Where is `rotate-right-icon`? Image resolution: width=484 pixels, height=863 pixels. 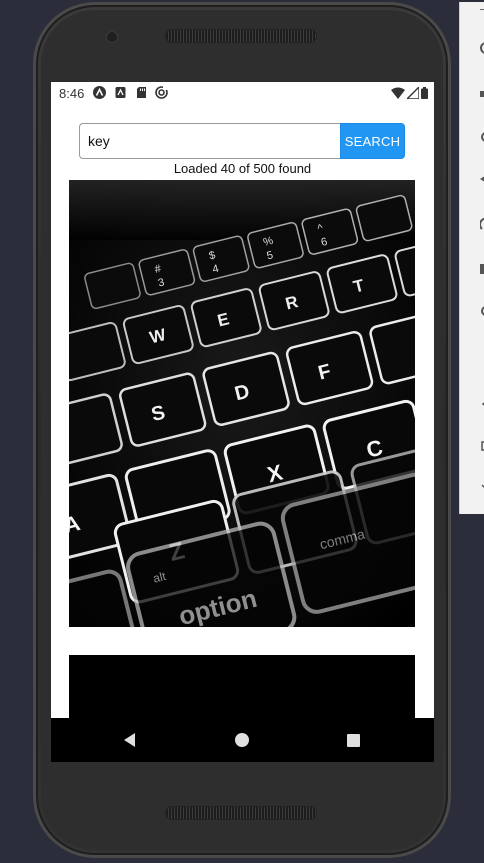
rotate-right-icon is located at coordinates (481, 224).